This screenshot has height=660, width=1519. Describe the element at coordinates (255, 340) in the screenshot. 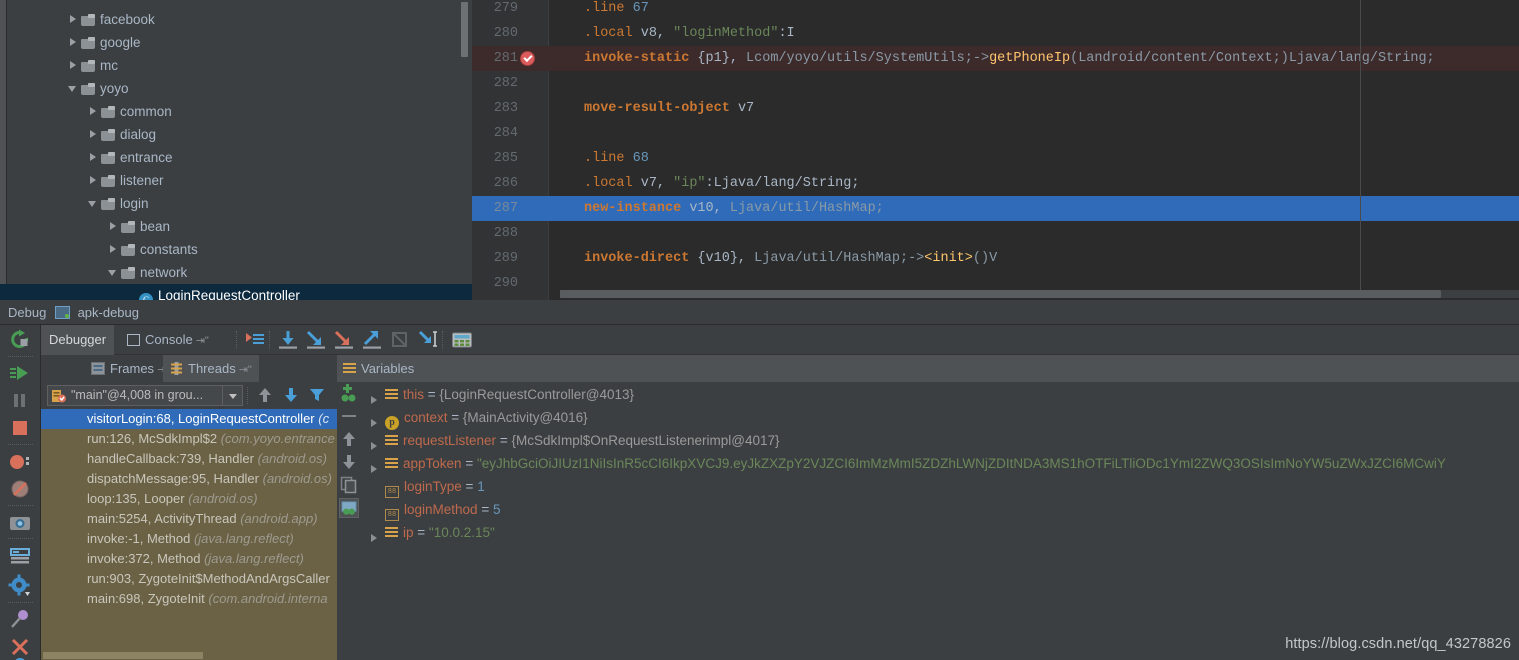

I see `show-execution-point-button` at that location.